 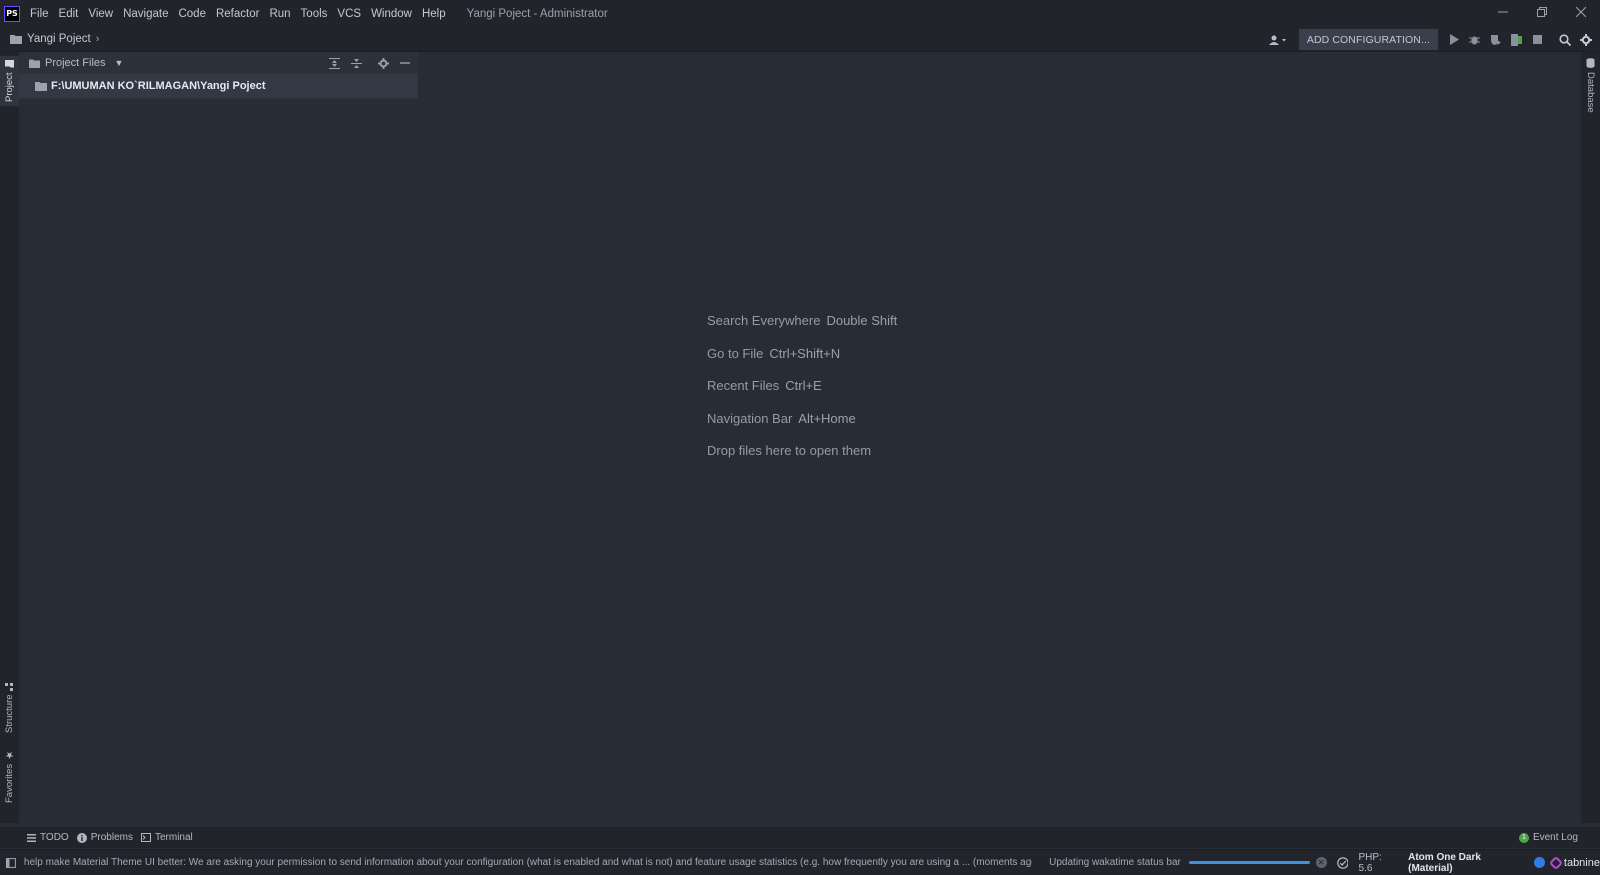 I want to click on restore-button, so click(x=1541, y=12).